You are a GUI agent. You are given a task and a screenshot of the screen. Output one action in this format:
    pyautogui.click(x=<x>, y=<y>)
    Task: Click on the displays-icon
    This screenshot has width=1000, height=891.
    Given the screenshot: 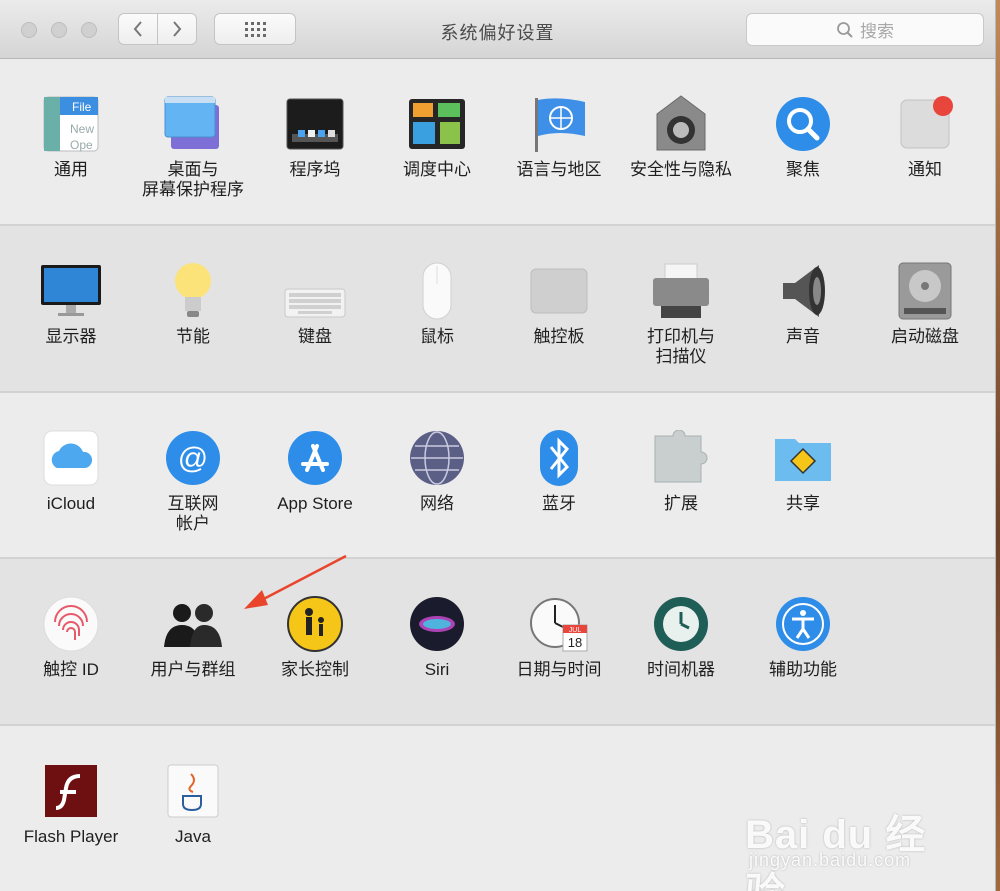 What is the action you would take?
    pyautogui.click(x=71, y=291)
    